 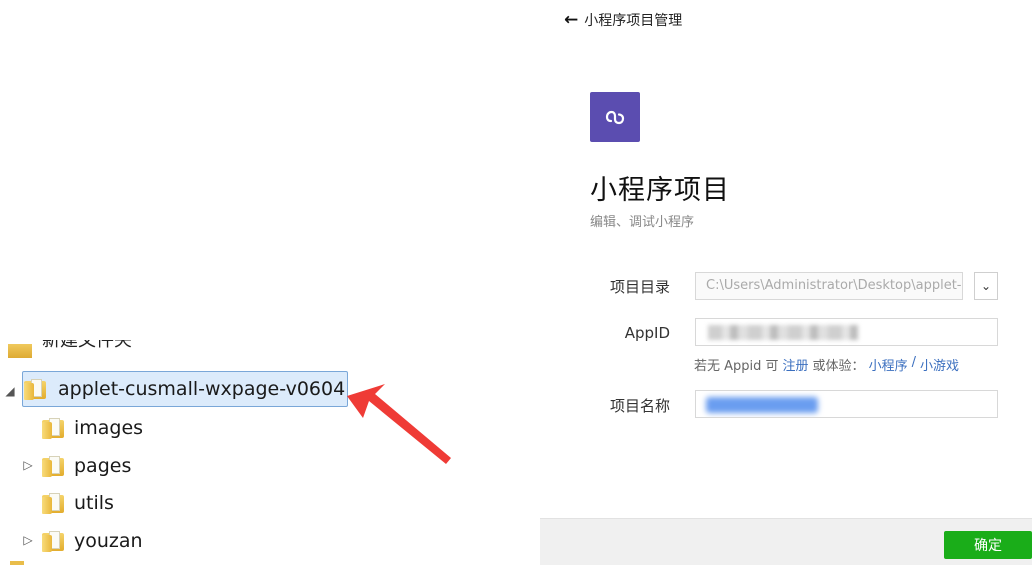 I want to click on logo-glyph, so click(x=615, y=117).